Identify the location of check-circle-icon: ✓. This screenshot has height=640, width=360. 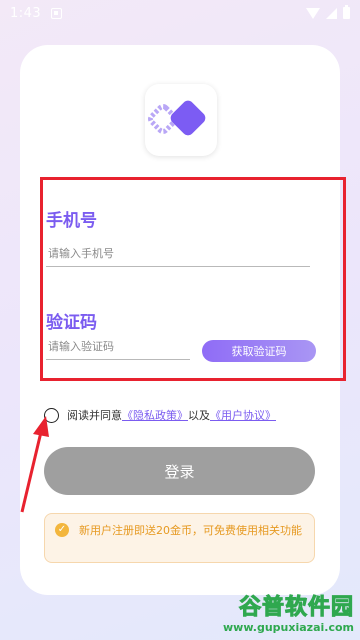
(62, 530).